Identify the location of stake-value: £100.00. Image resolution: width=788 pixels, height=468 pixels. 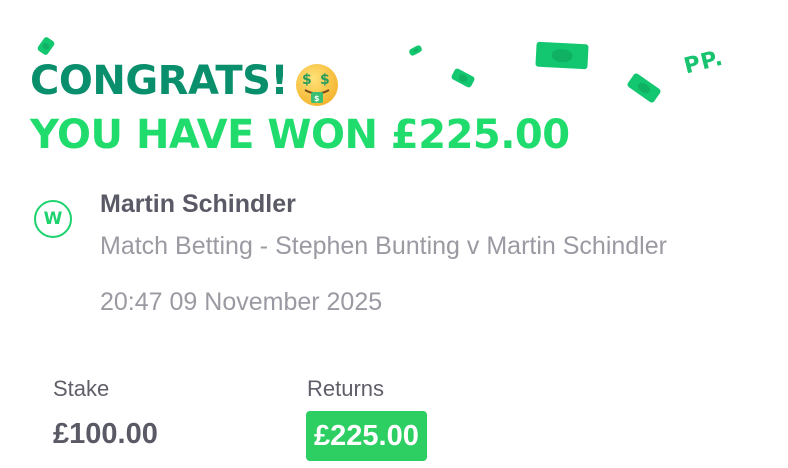
(105, 434).